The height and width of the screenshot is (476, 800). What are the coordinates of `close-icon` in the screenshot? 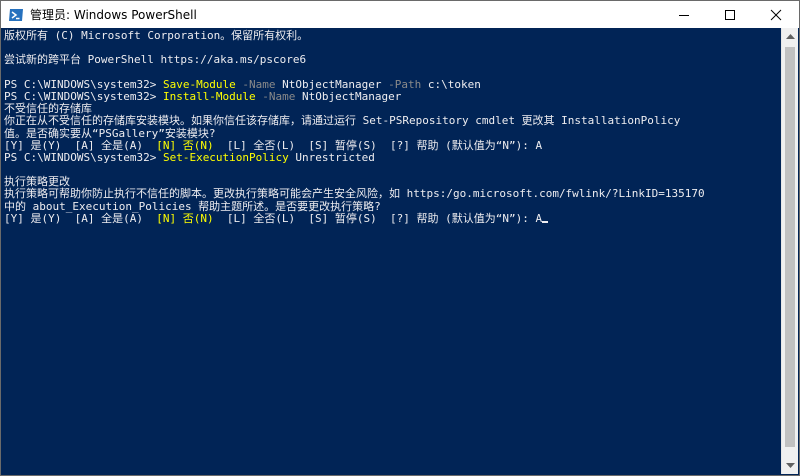 It's located at (776, 14).